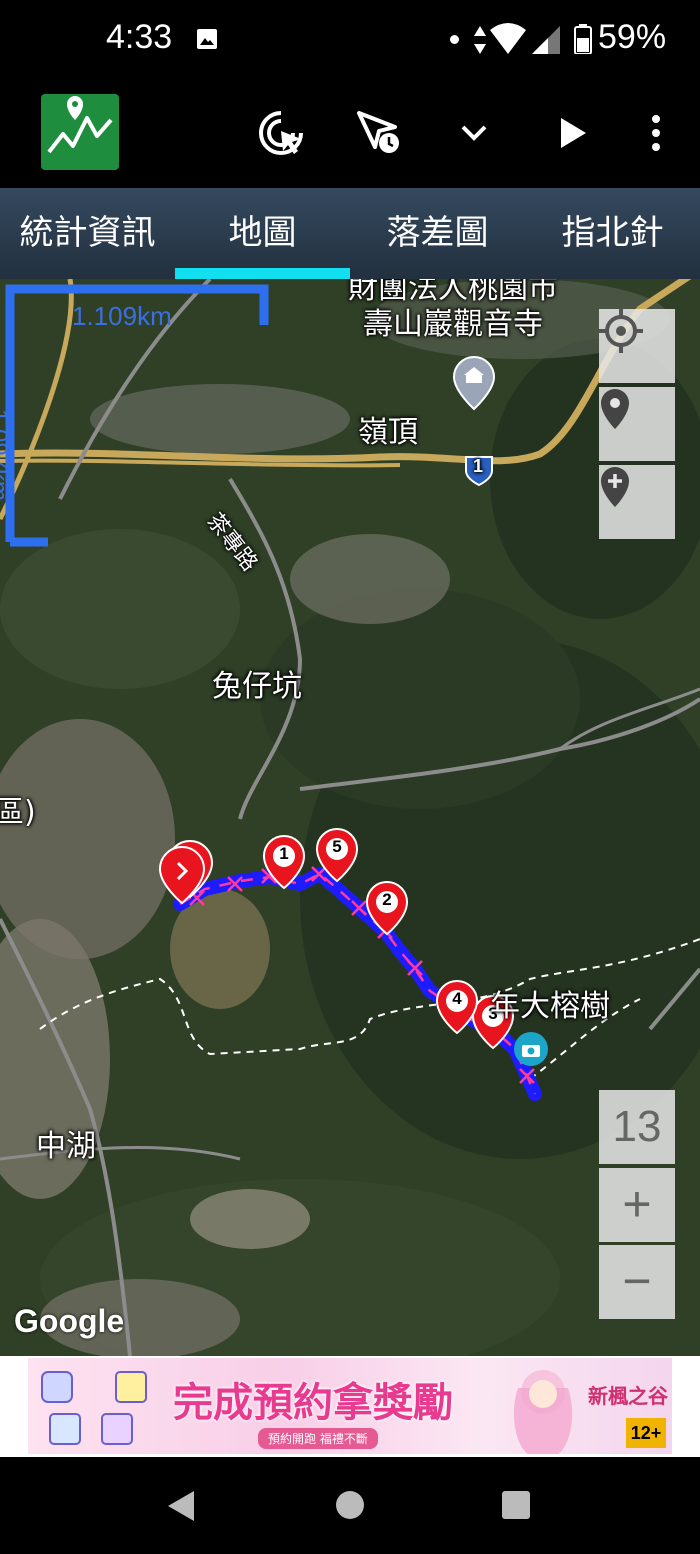 The height and width of the screenshot is (1554, 700). Describe the element at coordinates (66, 1146) in the screenshot. I see `map-label-lake: 中湖` at that location.